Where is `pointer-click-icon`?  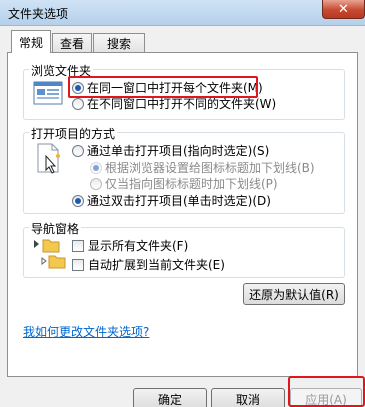 pointer-click-icon is located at coordinates (50, 160).